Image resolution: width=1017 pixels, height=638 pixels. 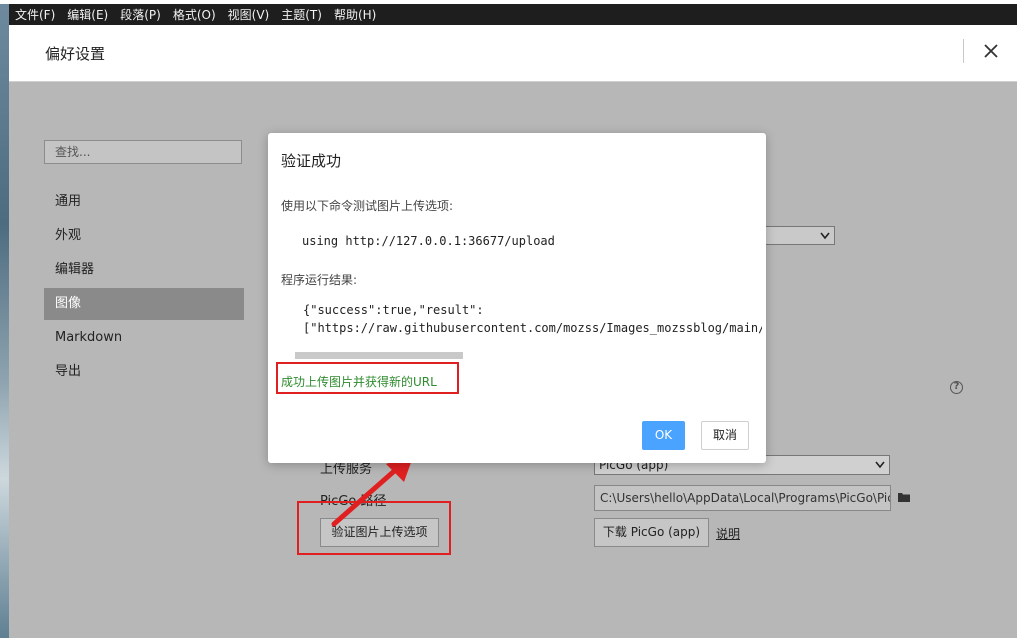 What do you see at coordinates (651, 532) in the screenshot?
I see `download-picgo-button: 下载 PicGo (app)` at bounding box center [651, 532].